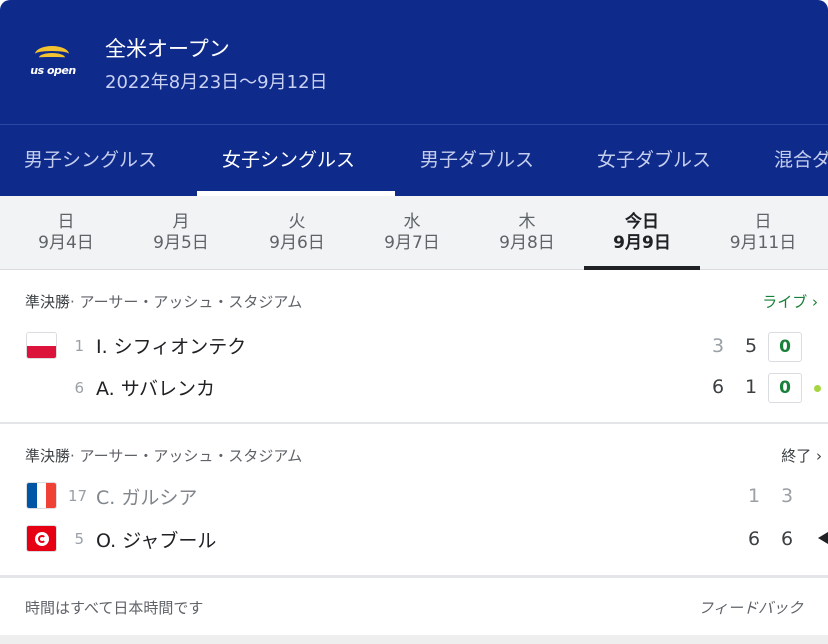  What do you see at coordinates (751, 346) in the screenshot?
I see `set-score: 5` at bounding box center [751, 346].